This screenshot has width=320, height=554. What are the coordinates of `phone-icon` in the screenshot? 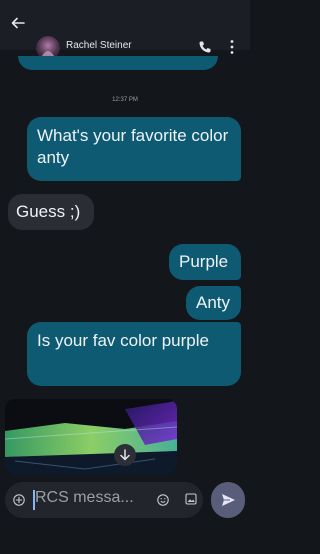 It's located at (205, 47).